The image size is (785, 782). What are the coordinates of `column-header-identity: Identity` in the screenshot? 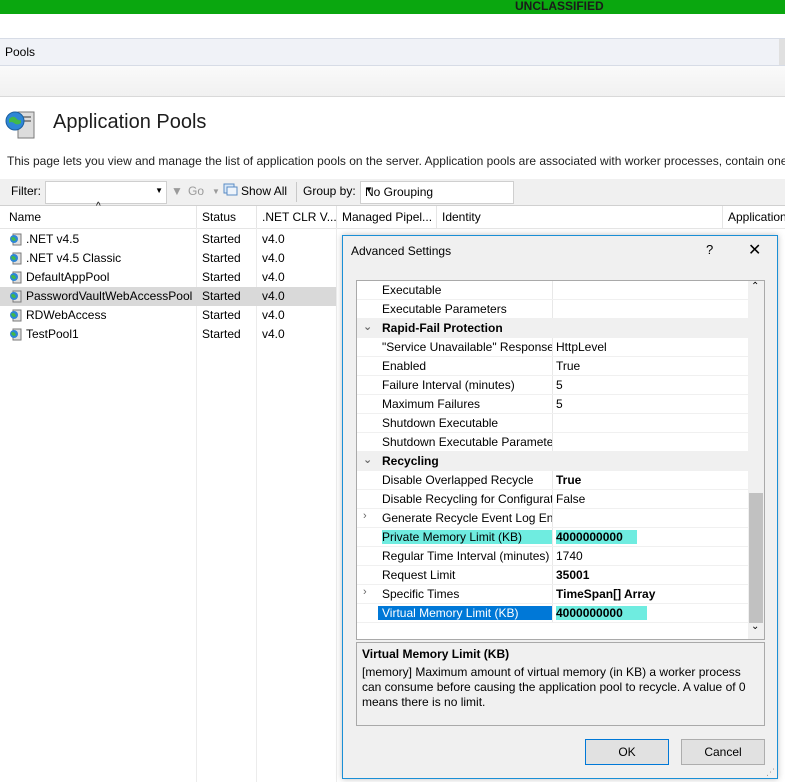 It's located at (461, 217).